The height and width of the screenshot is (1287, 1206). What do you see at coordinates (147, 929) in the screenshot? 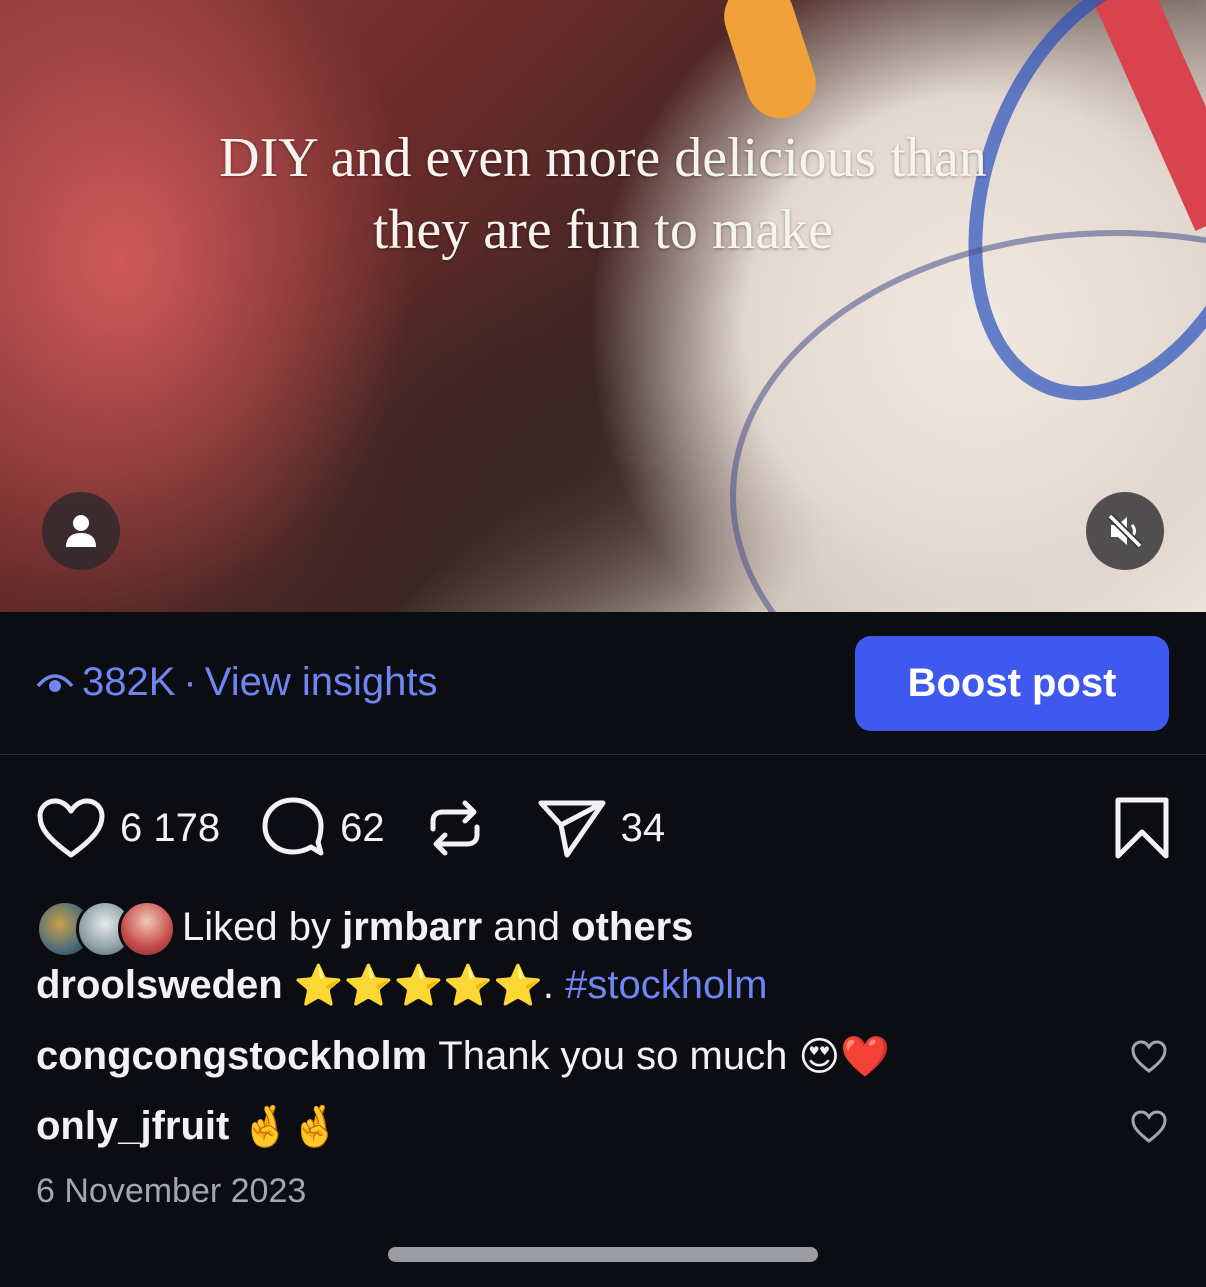
I see `avatar` at bounding box center [147, 929].